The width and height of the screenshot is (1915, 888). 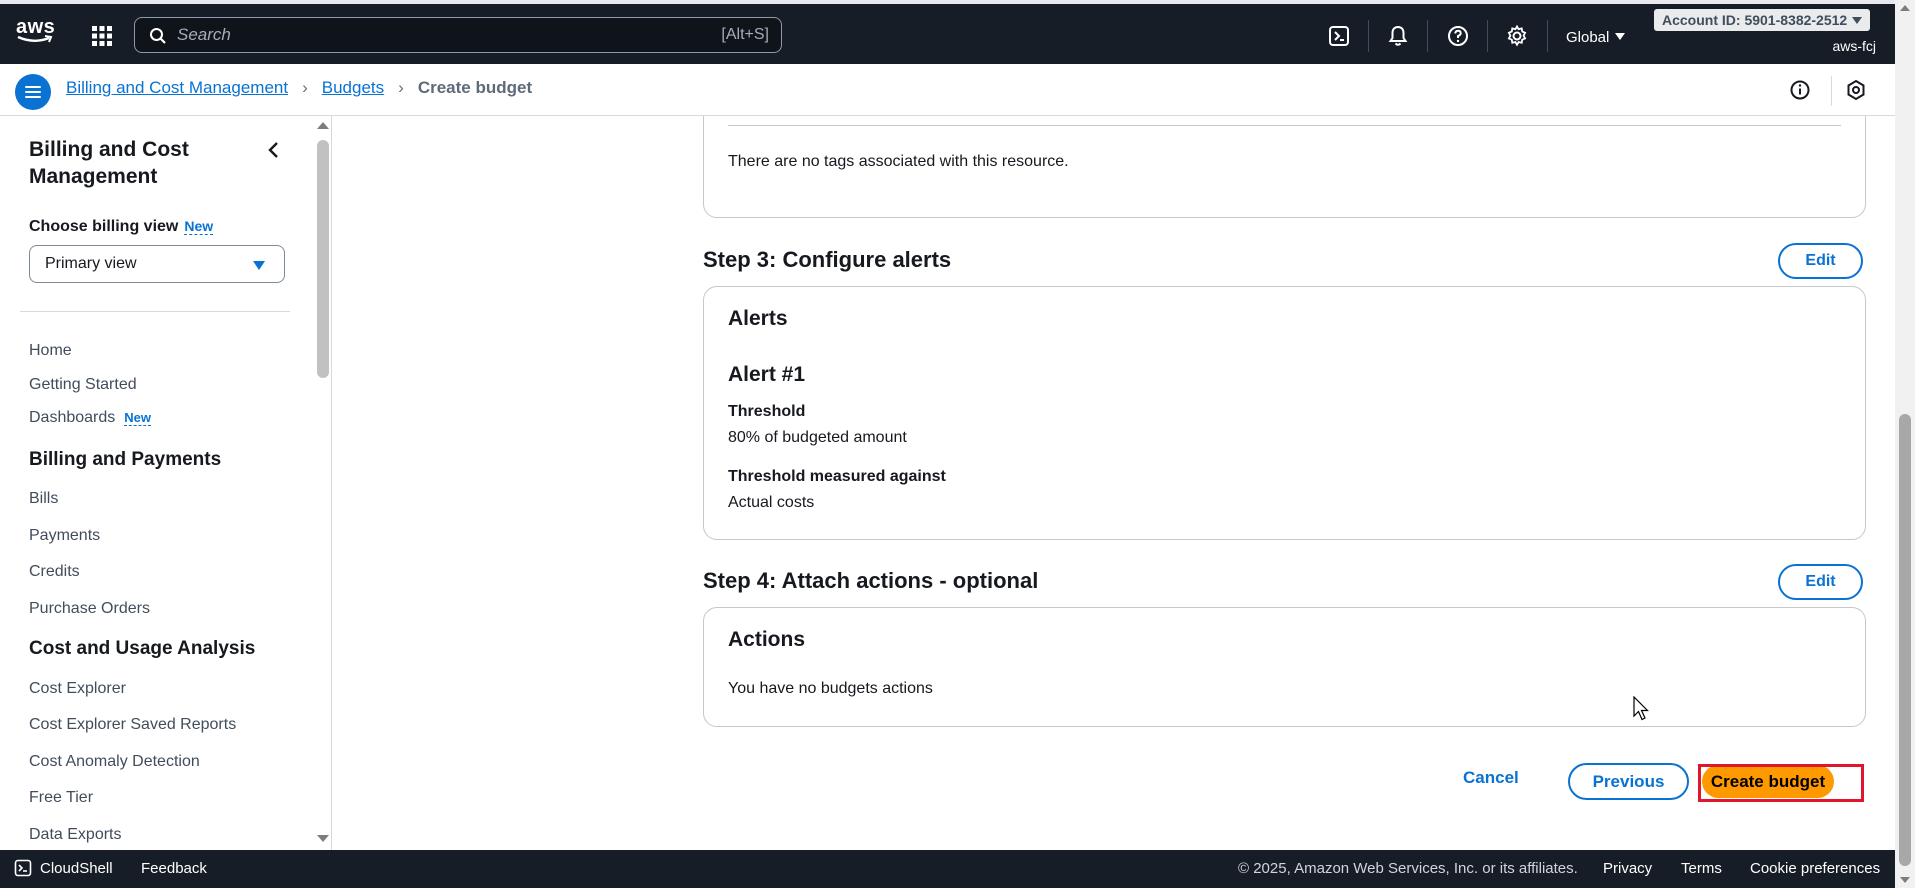 I want to click on help-icon, so click(x=1458, y=36).